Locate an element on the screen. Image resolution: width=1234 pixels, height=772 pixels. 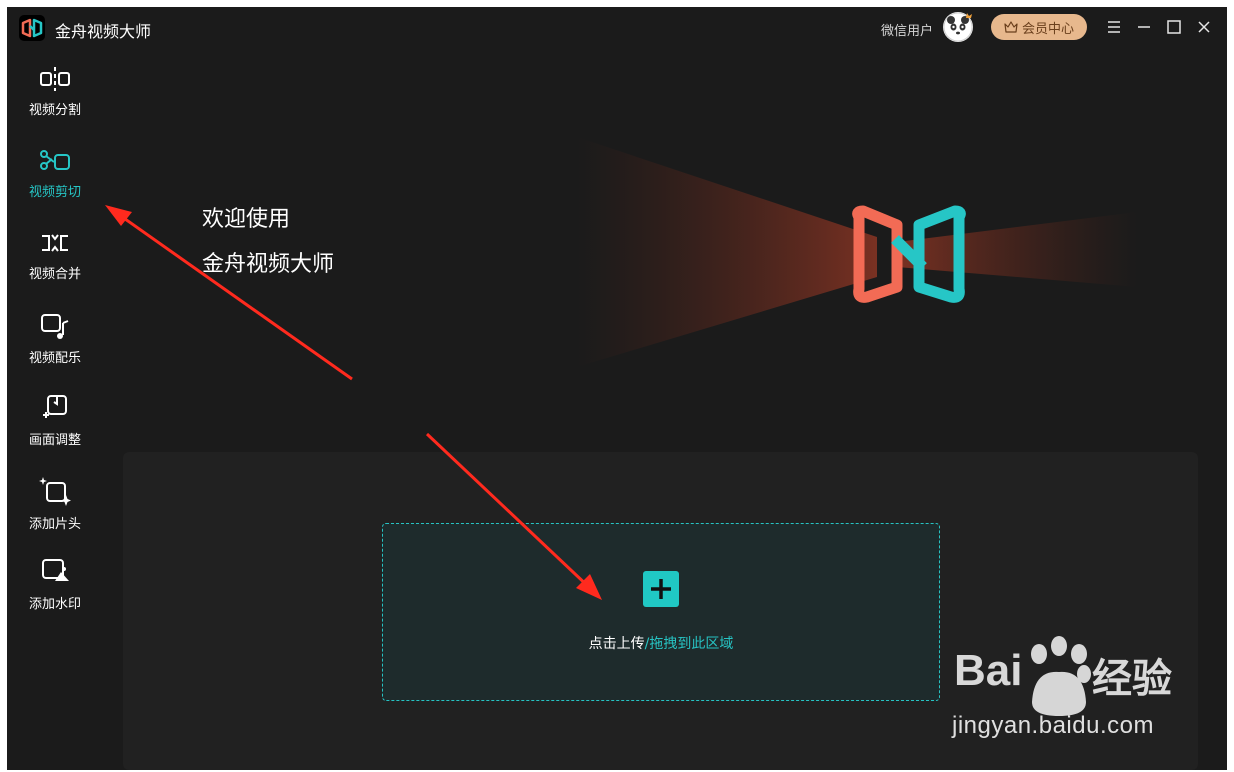
app-title: 金舟视频大师 is located at coordinates (103, 31).